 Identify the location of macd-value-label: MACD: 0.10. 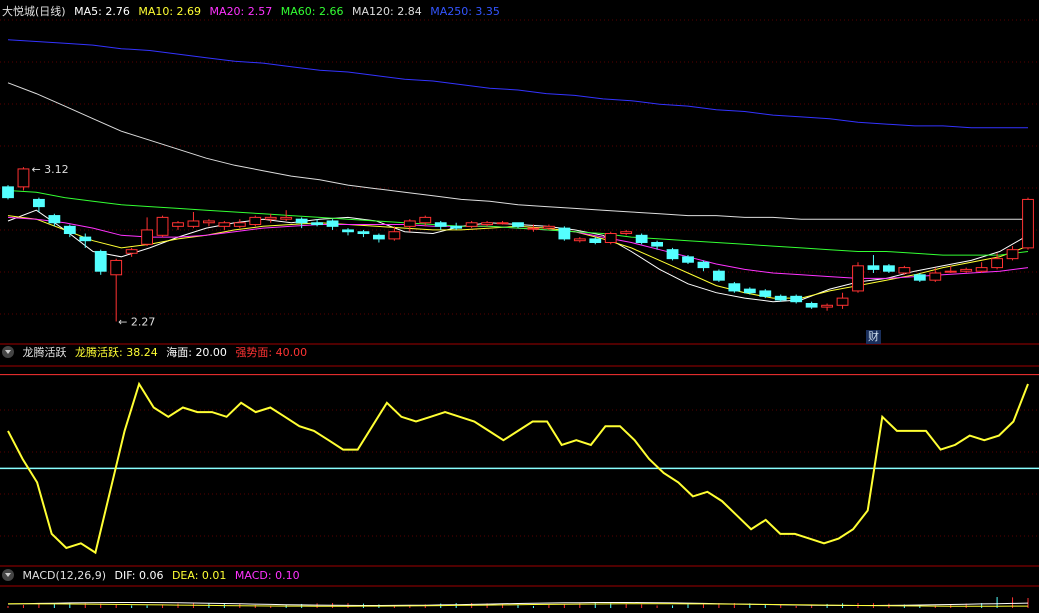
(267, 575).